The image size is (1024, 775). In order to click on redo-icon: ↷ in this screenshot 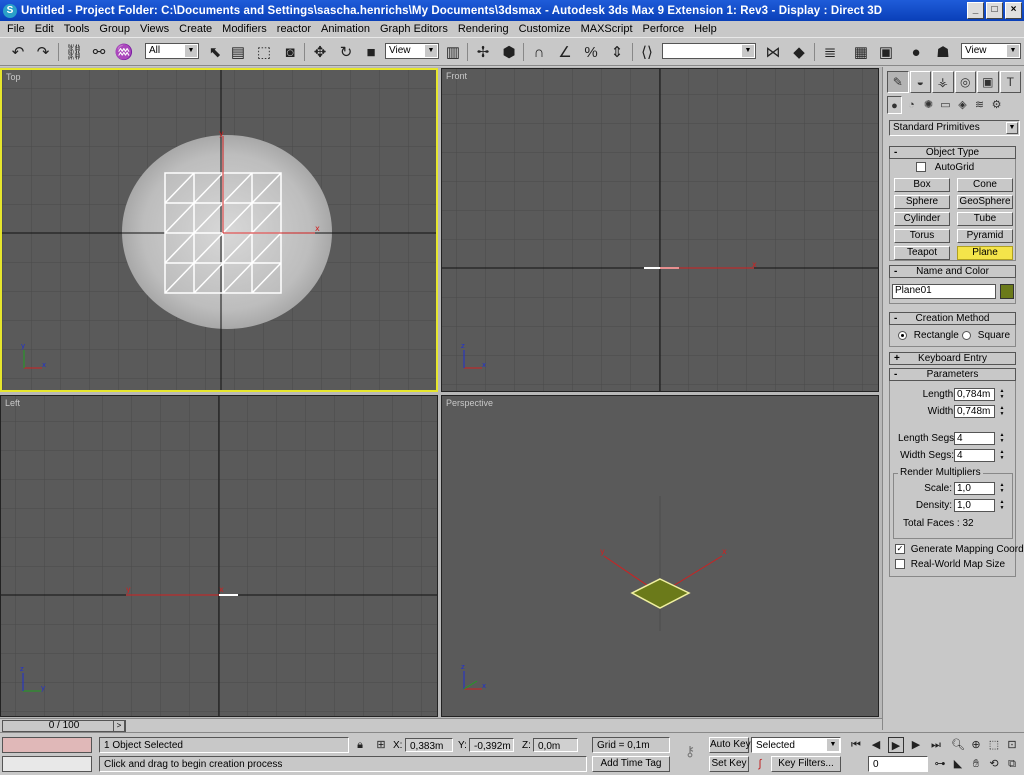, I will do `click(43, 52)`.